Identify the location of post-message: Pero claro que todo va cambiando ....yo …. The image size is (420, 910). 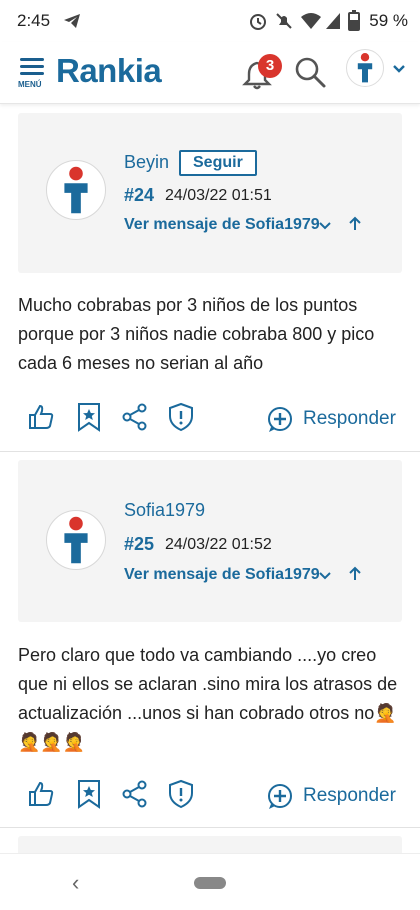
(208, 698).